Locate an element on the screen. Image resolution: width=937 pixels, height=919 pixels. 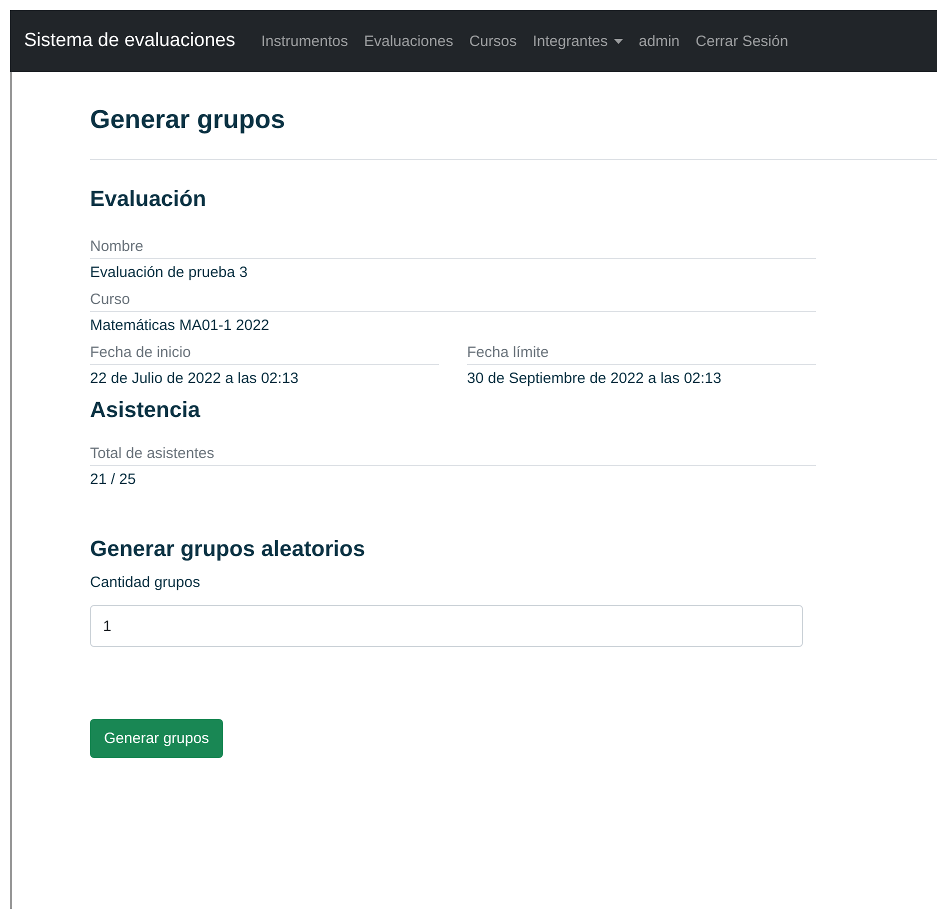
nav-link: Cerrar Sesión is located at coordinates (742, 41).